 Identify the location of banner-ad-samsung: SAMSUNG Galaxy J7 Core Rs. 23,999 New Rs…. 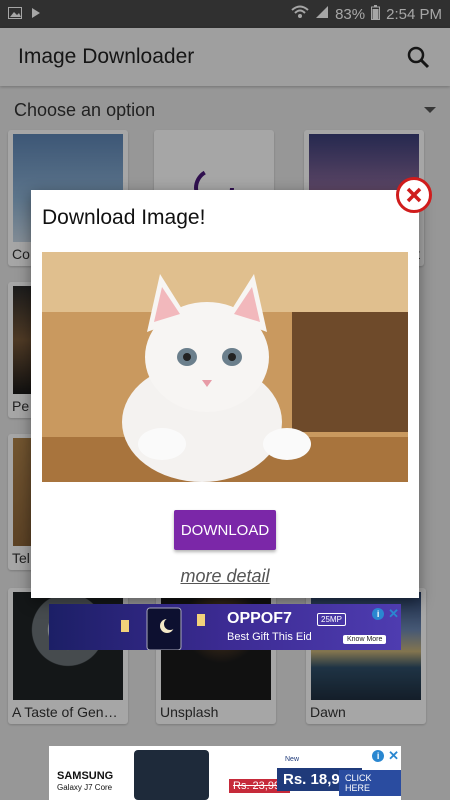
(225, 773).